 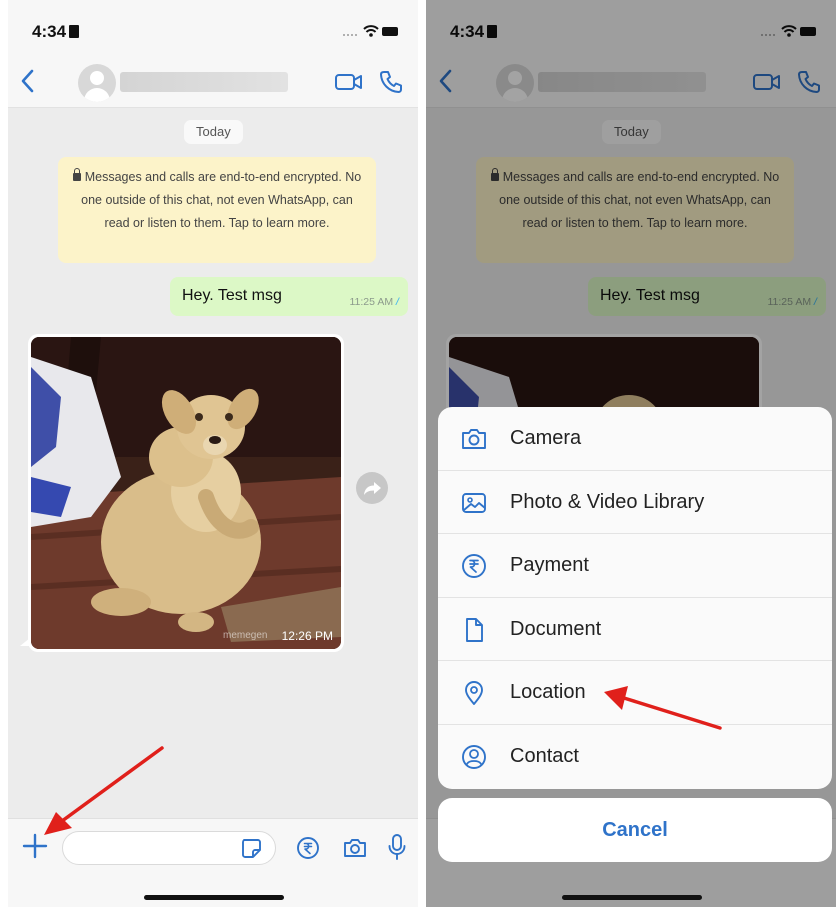 What do you see at coordinates (213, 862) in the screenshot?
I see `message-input-bar` at bounding box center [213, 862].